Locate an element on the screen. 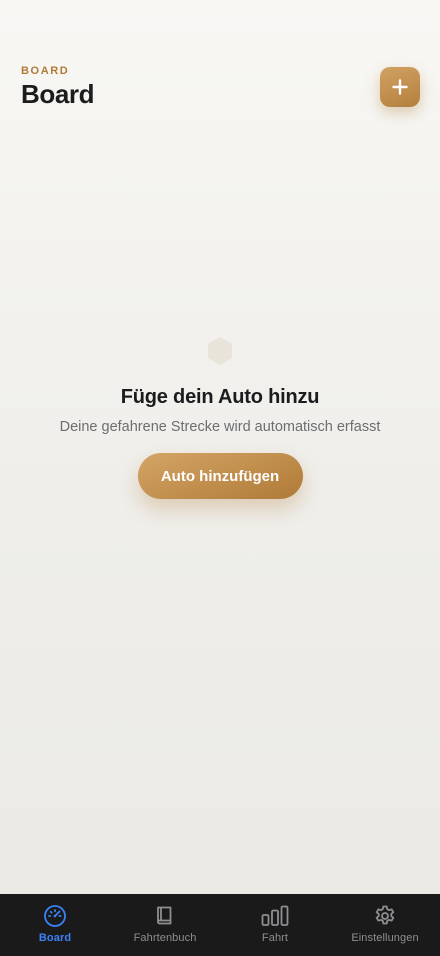  plus-icon is located at coordinates (400, 87).